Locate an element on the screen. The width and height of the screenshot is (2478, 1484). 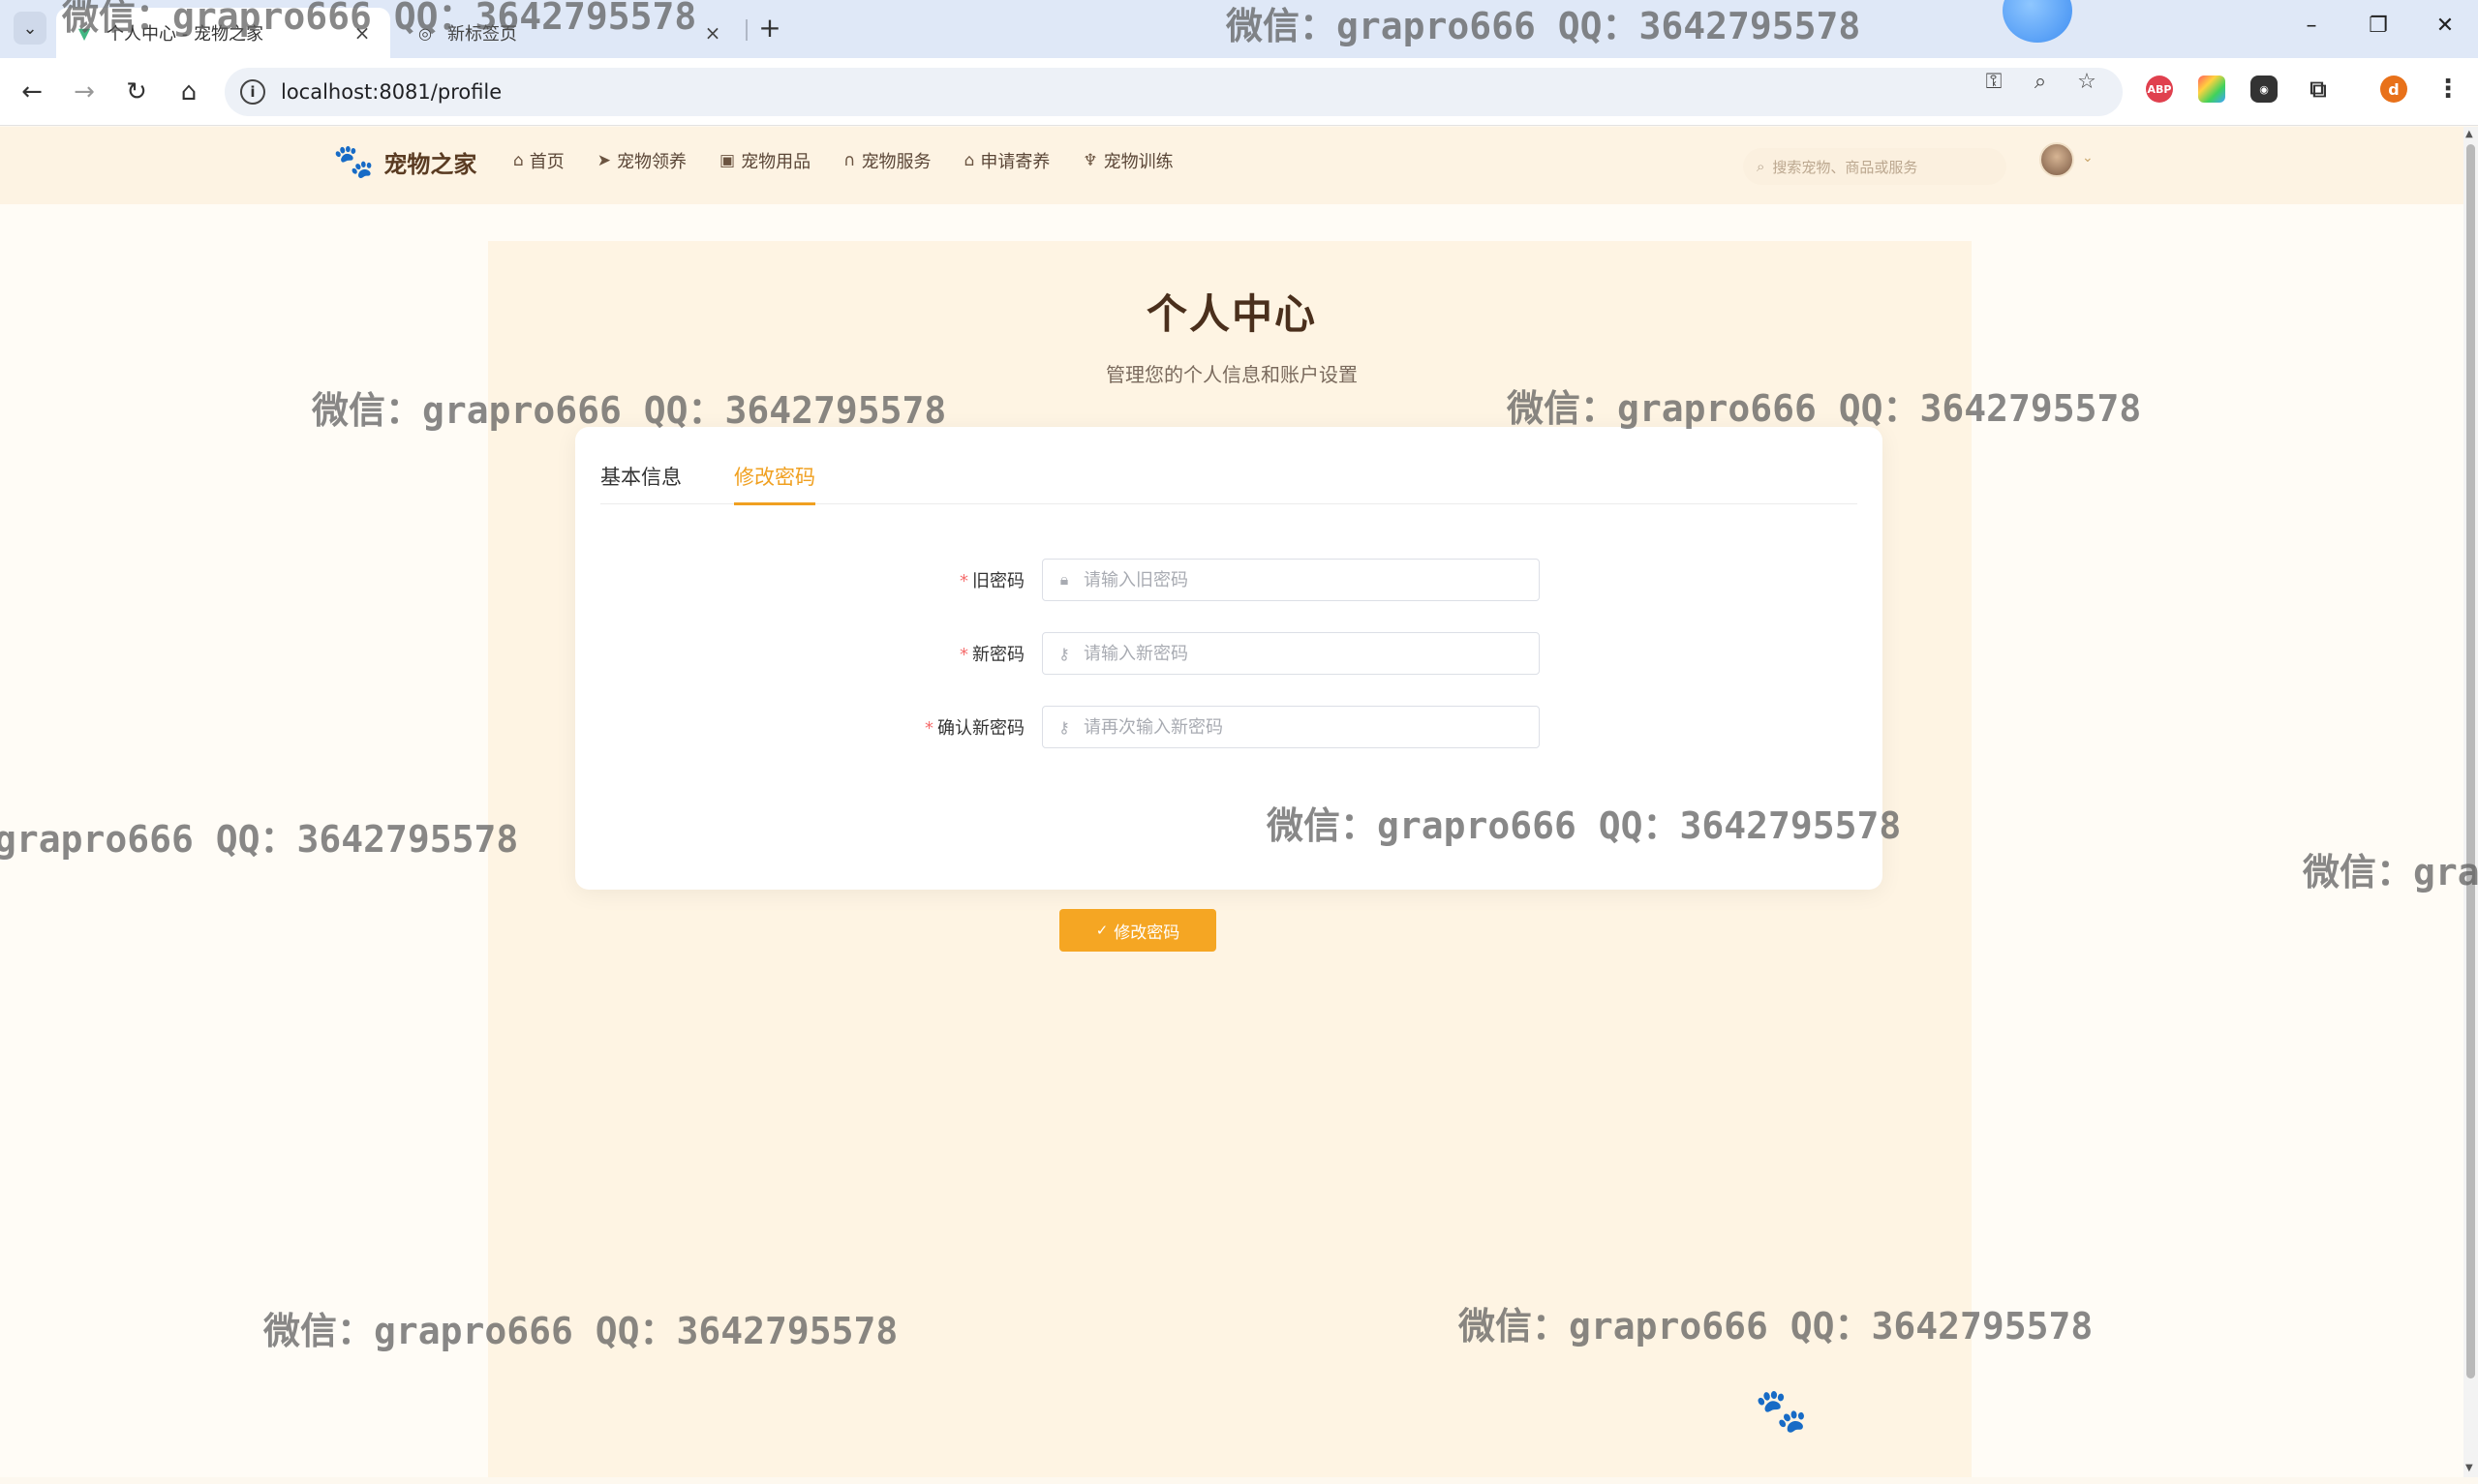
lock-icon: 🔒︎ is located at coordinates (1064, 579).